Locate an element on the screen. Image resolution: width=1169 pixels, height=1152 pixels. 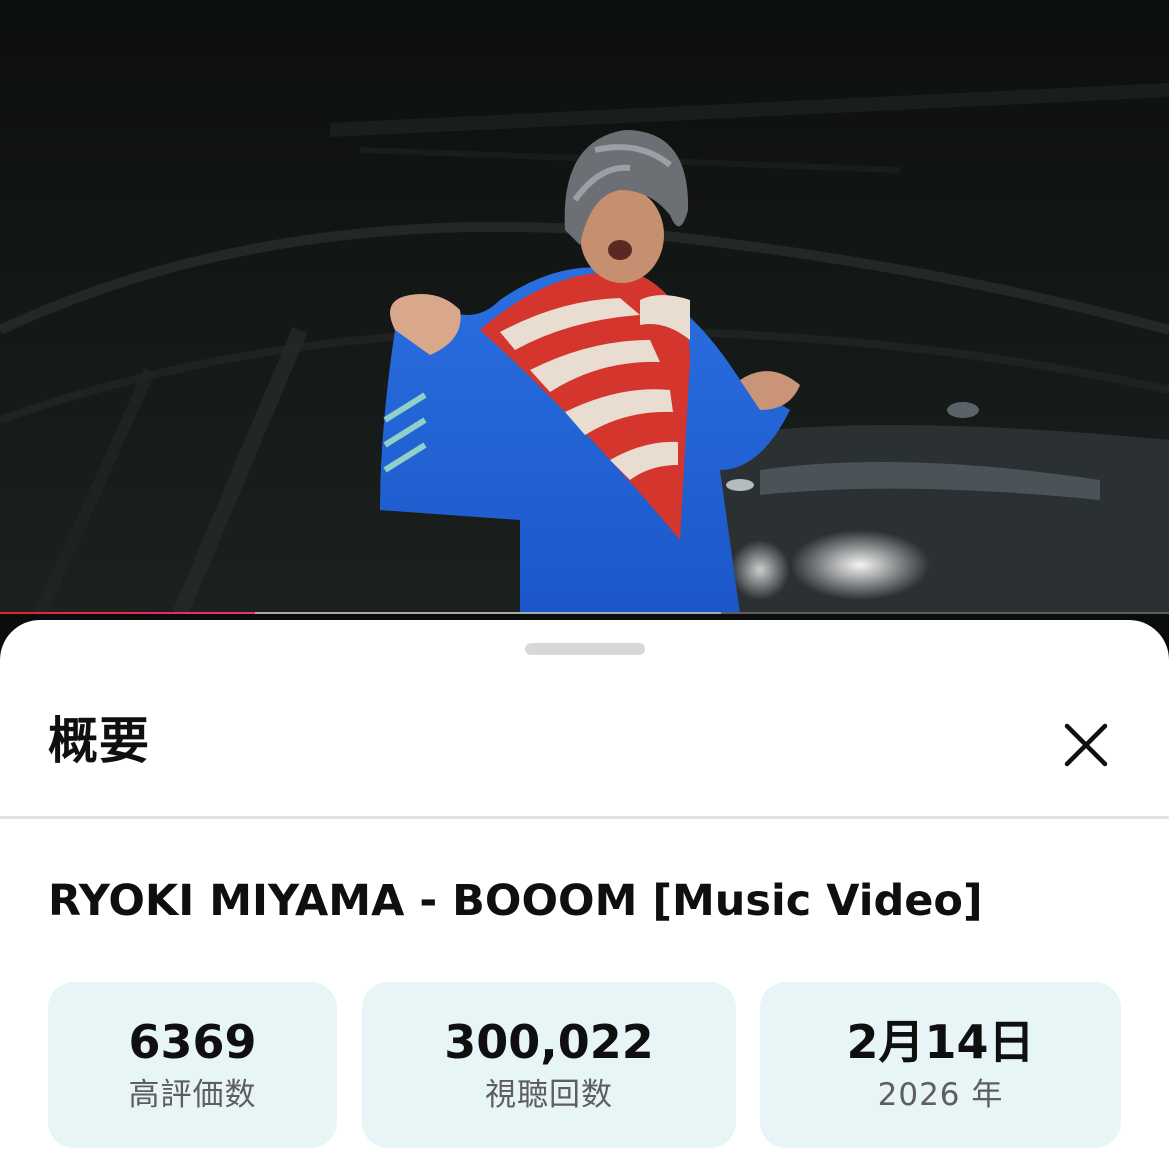
upload-date-stat: 2月14日 2026 年 is located at coordinates (940, 1065).